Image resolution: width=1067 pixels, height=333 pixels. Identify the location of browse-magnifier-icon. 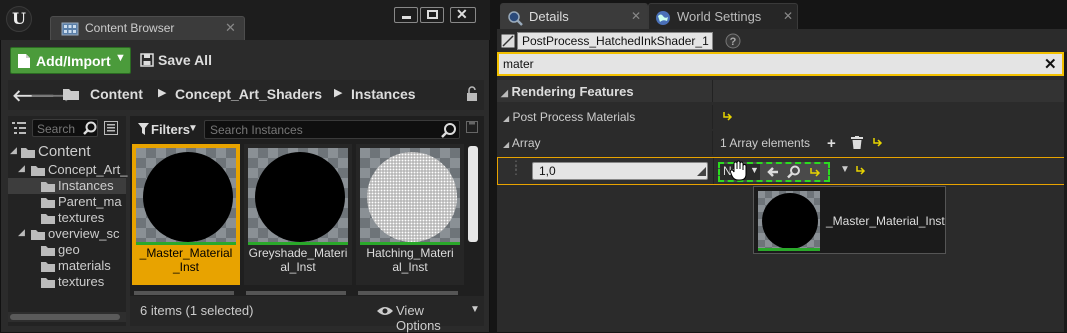
(794, 172).